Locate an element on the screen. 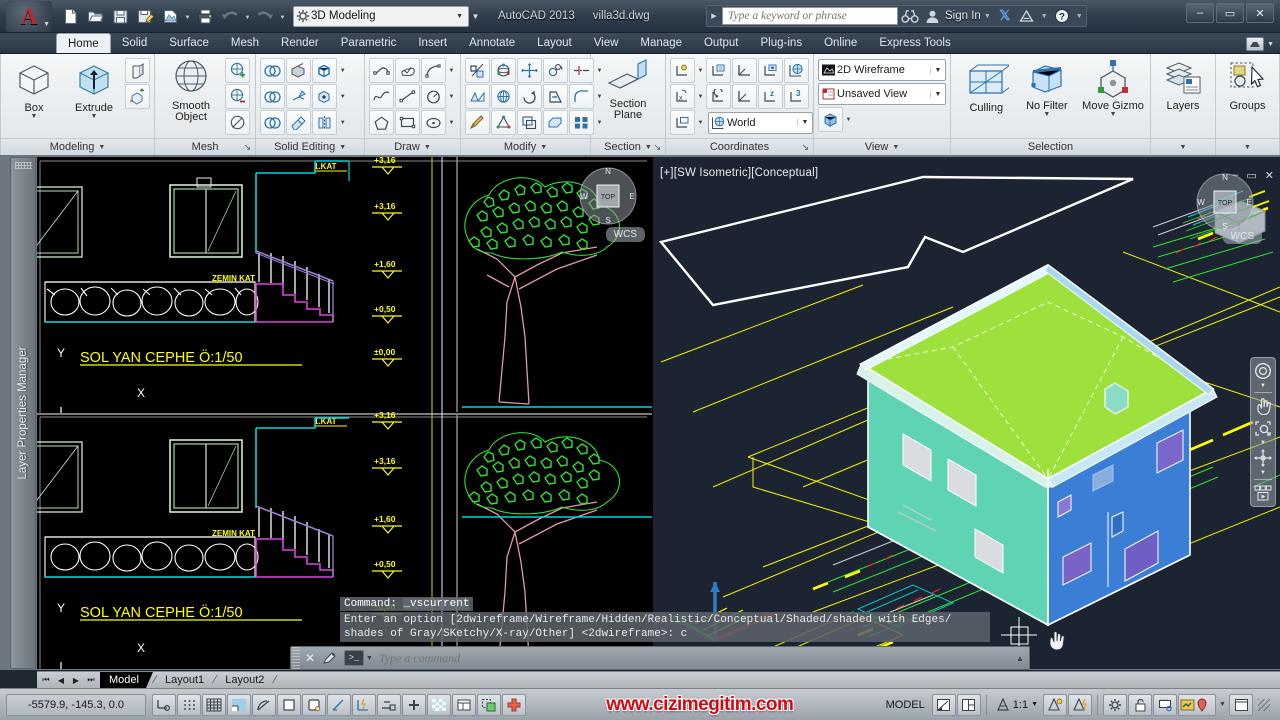 The image size is (1280, 720). showmotion-icon is located at coordinates (1263, 493).